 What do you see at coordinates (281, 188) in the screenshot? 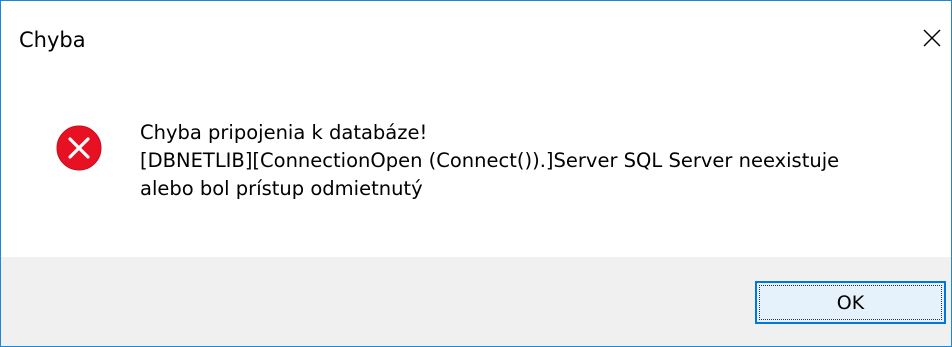
I see `message-line-3: alebo bol prístup odmietnutý` at bounding box center [281, 188].